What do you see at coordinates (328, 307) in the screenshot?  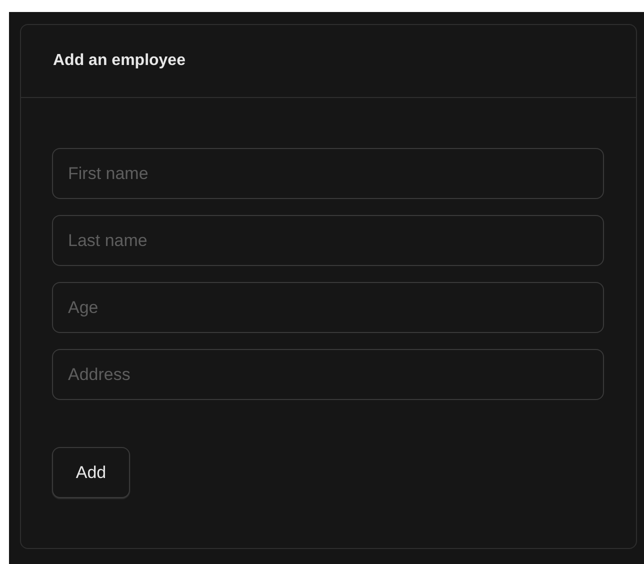 I see `text-field: Age` at bounding box center [328, 307].